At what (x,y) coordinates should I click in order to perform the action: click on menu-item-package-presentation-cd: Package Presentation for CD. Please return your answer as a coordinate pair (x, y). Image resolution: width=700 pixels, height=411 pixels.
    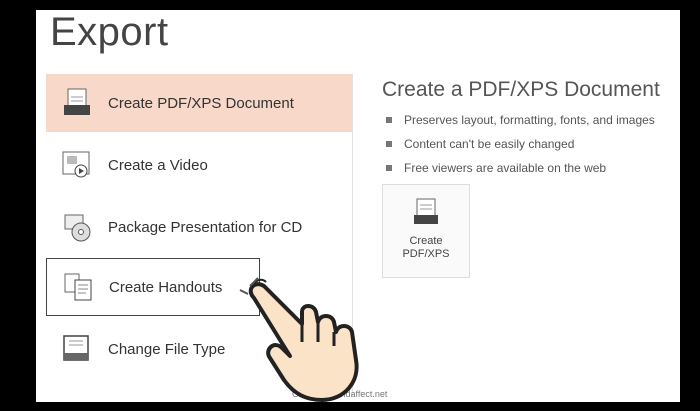
    Looking at the image, I should click on (199, 227).